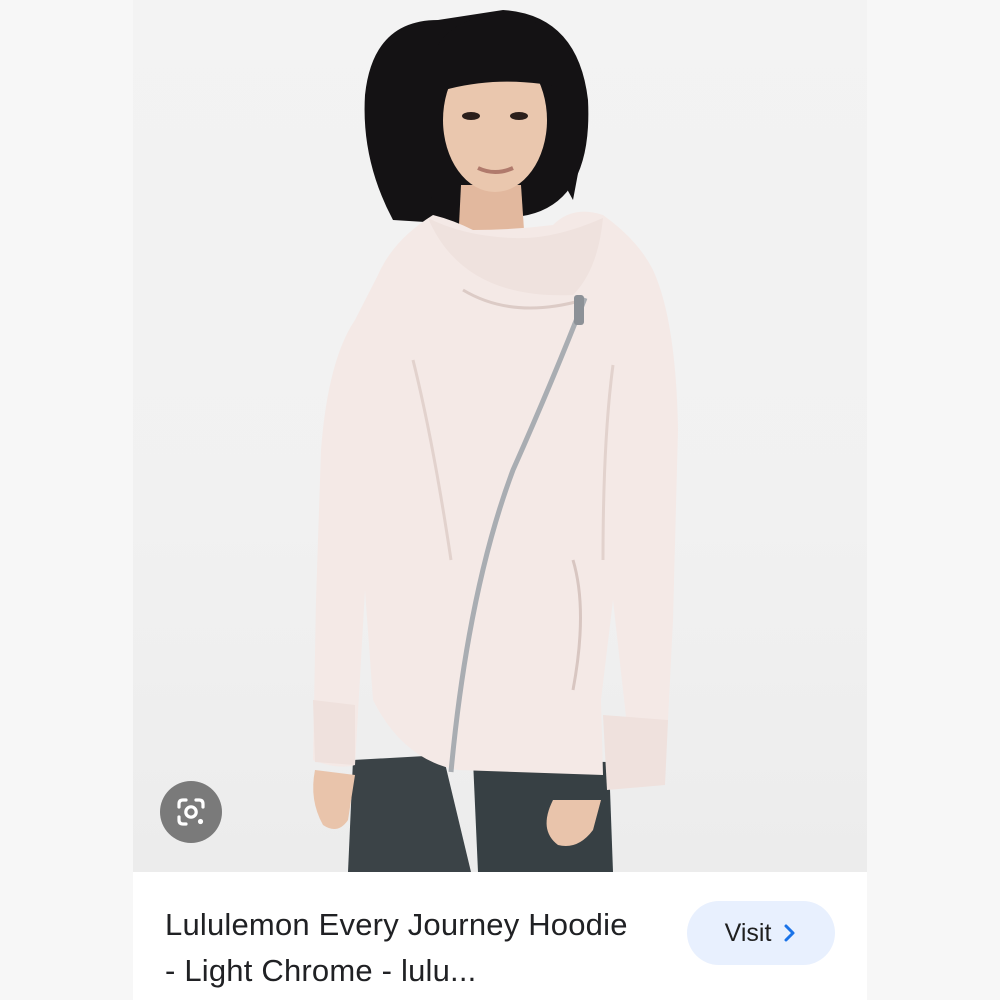 Image resolution: width=1000 pixels, height=1000 pixels. What do you see at coordinates (789, 933) in the screenshot?
I see `chevron-right-icon` at bounding box center [789, 933].